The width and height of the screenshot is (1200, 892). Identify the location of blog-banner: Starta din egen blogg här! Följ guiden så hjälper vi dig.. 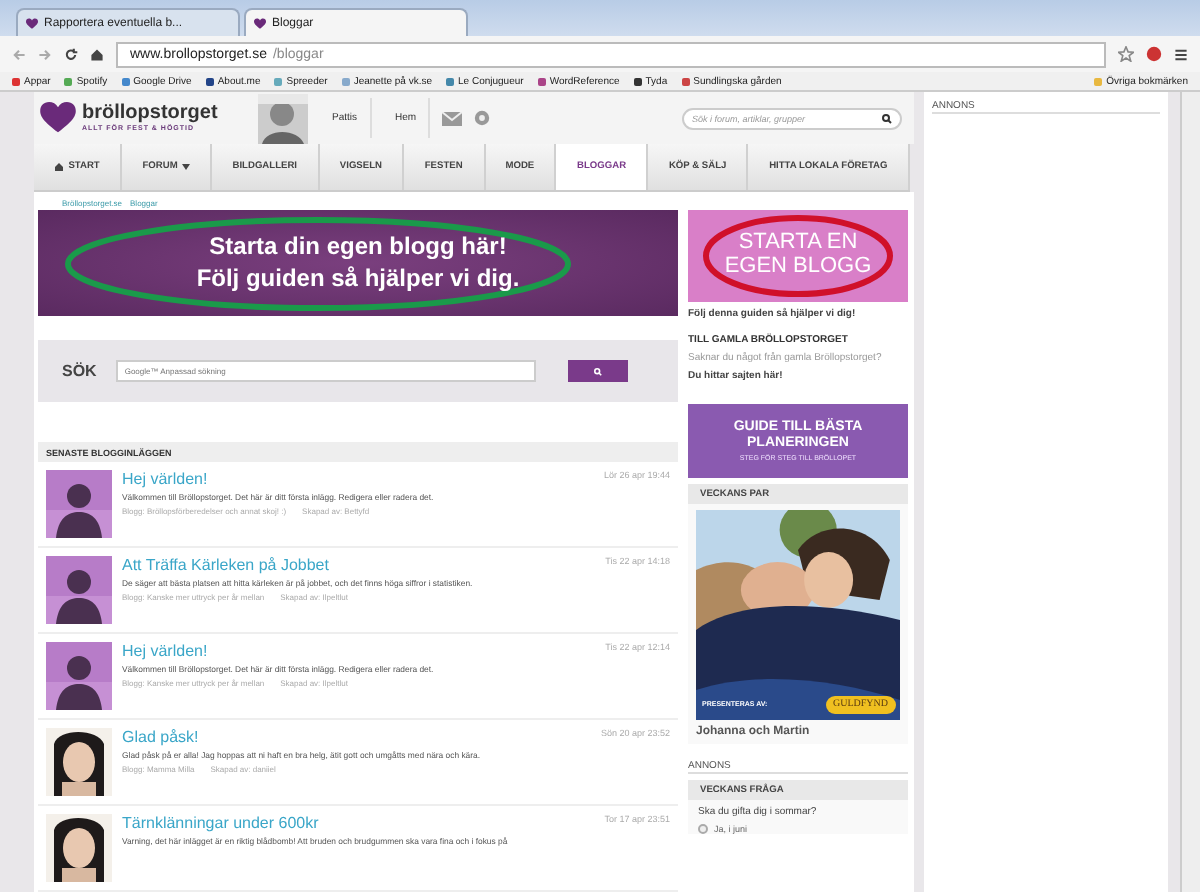
(358, 263).